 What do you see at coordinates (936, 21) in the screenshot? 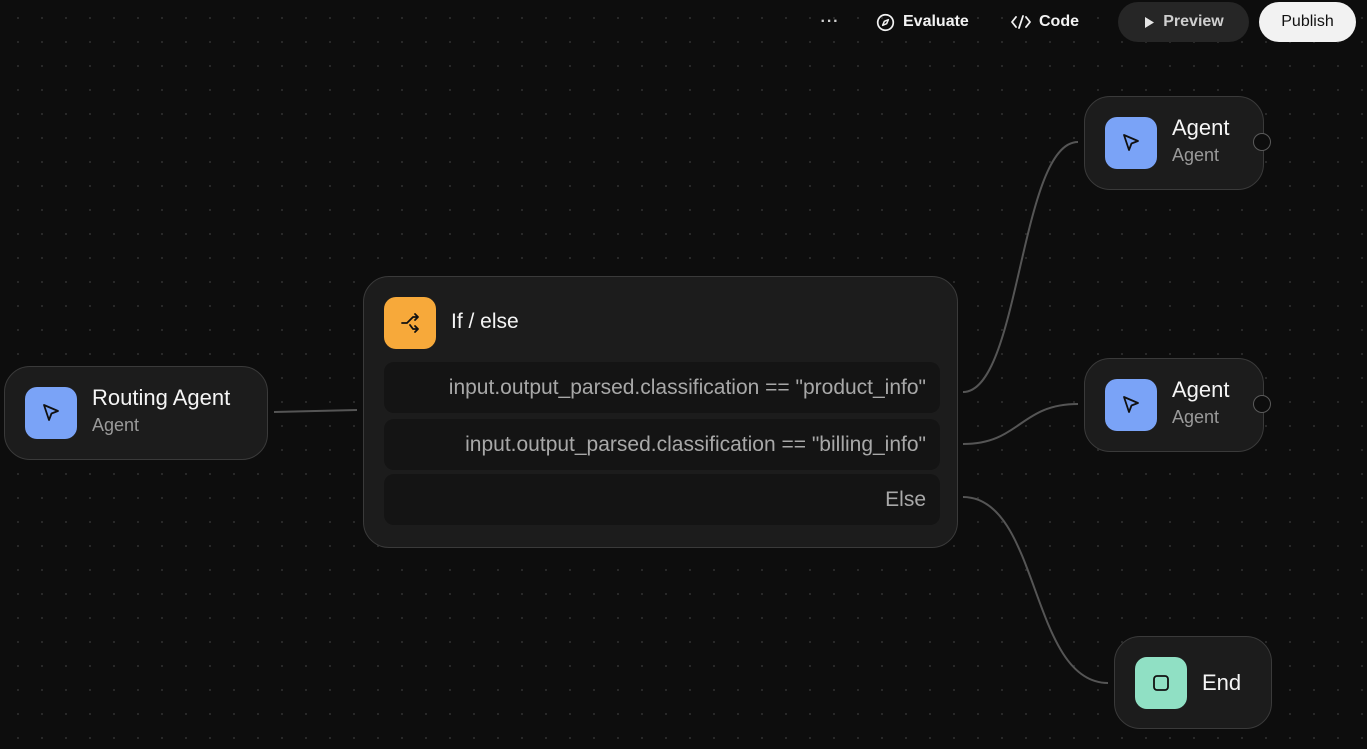
I see `evaluate-label: Evaluate` at bounding box center [936, 21].